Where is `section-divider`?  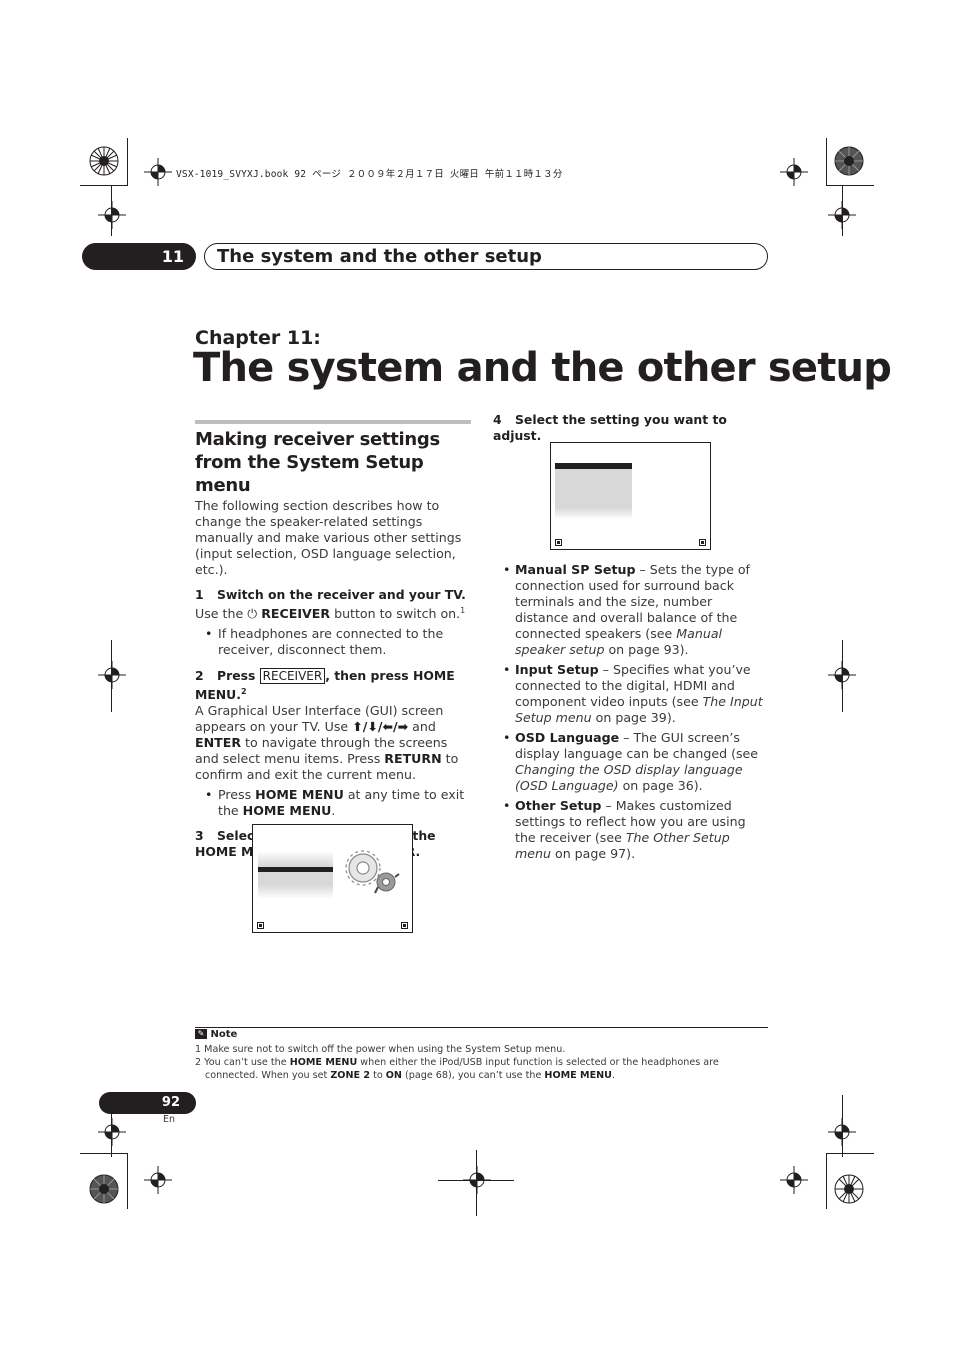 section-divider is located at coordinates (333, 422).